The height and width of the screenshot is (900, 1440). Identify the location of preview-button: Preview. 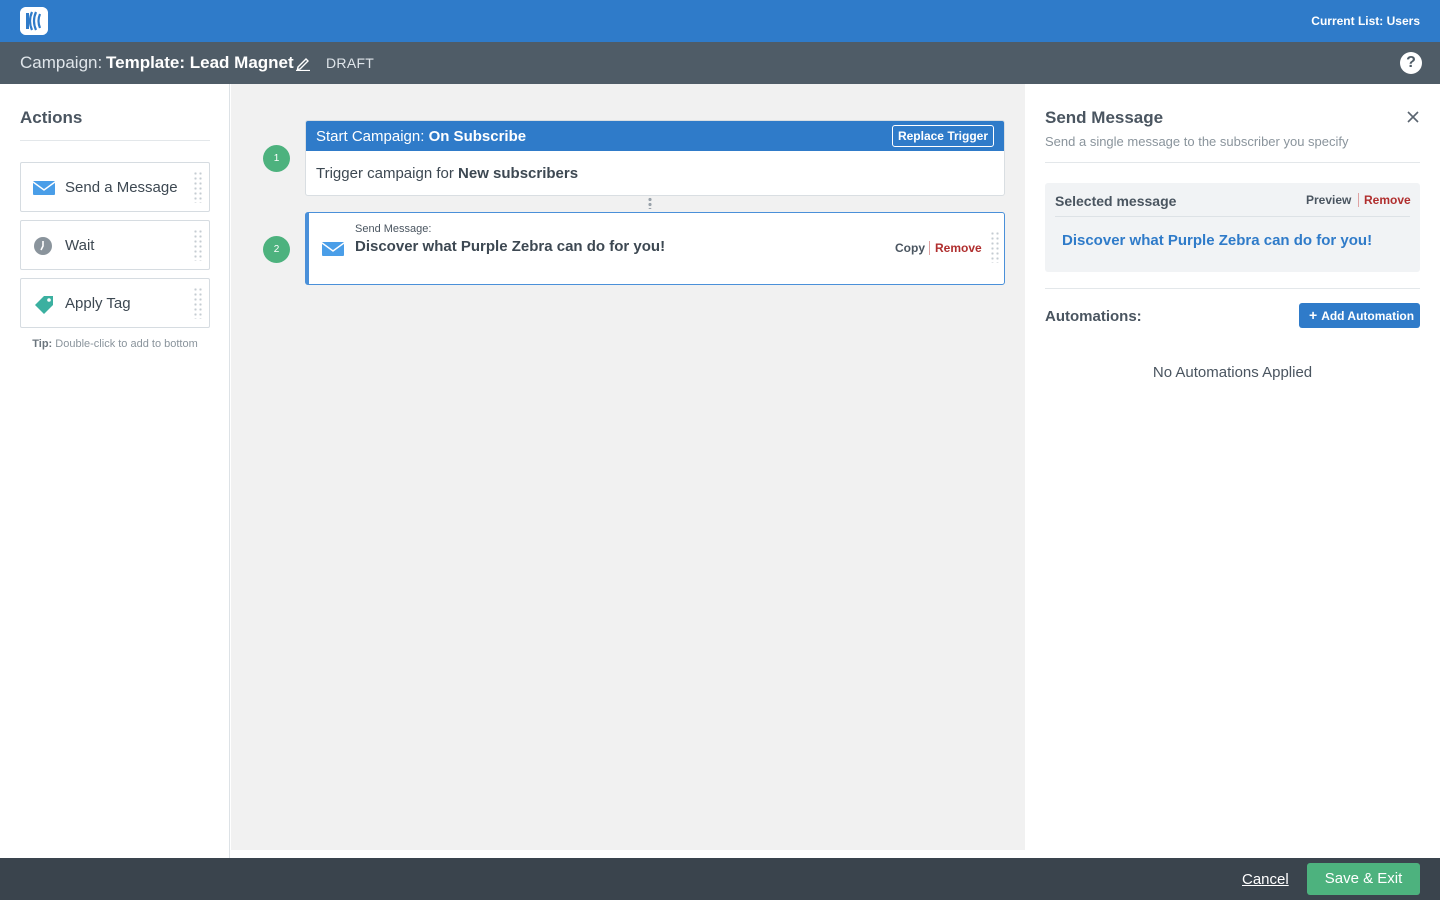
(1328, 200).